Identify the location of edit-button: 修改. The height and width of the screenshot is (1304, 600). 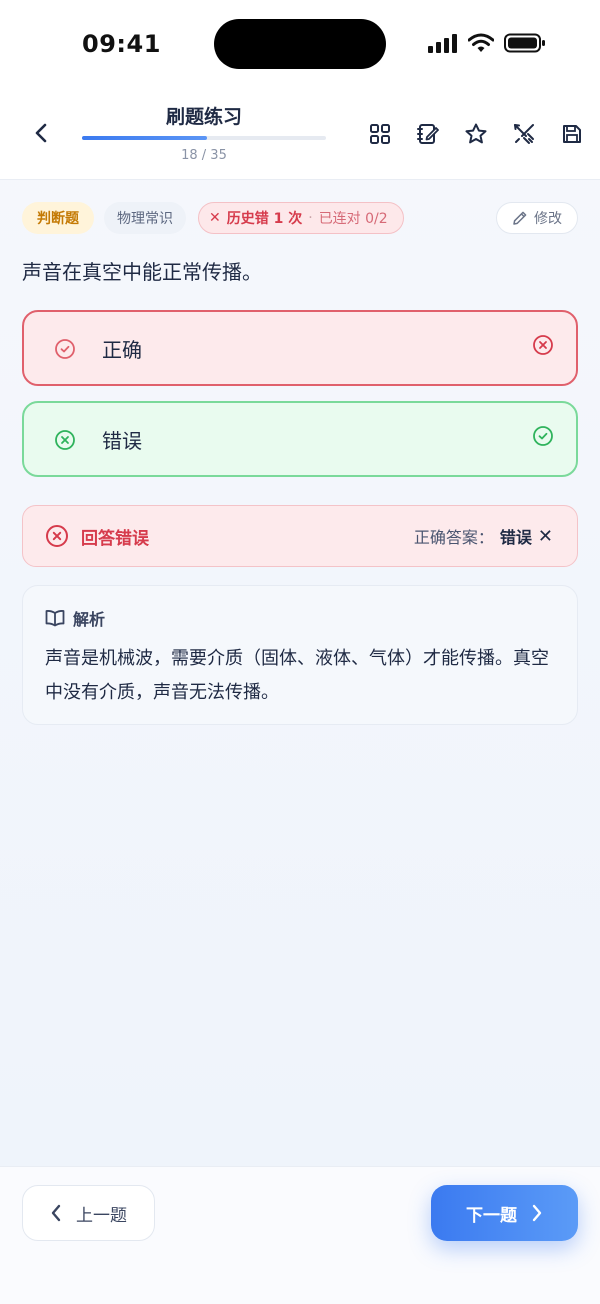
(537, 218).